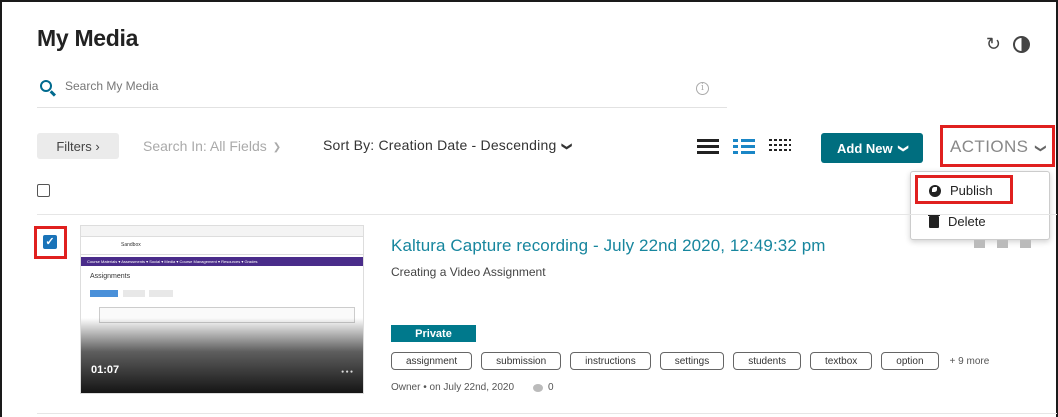 This screenshot has height=417, width=1058. I want to click on row-actions, so click(1002, 244).